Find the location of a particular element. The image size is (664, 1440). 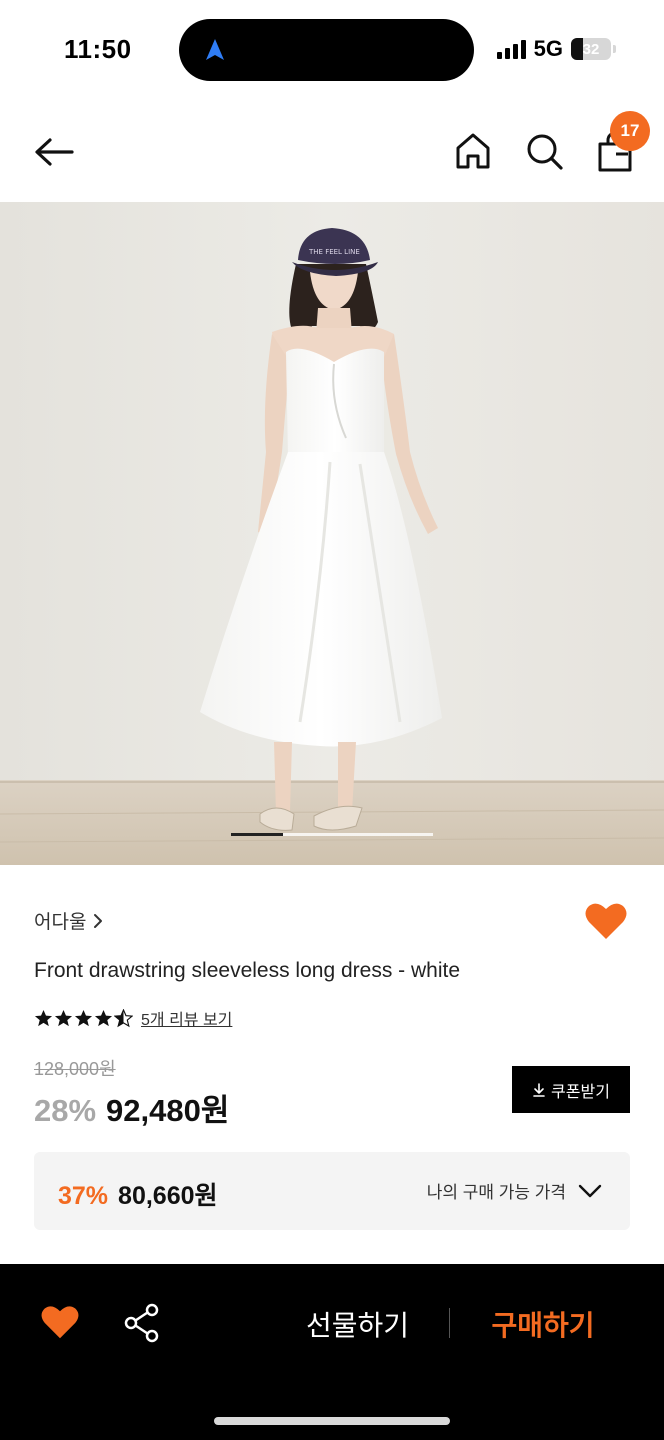

status-bar: 11:50 5G 32 is located at coordinates (332, 50).